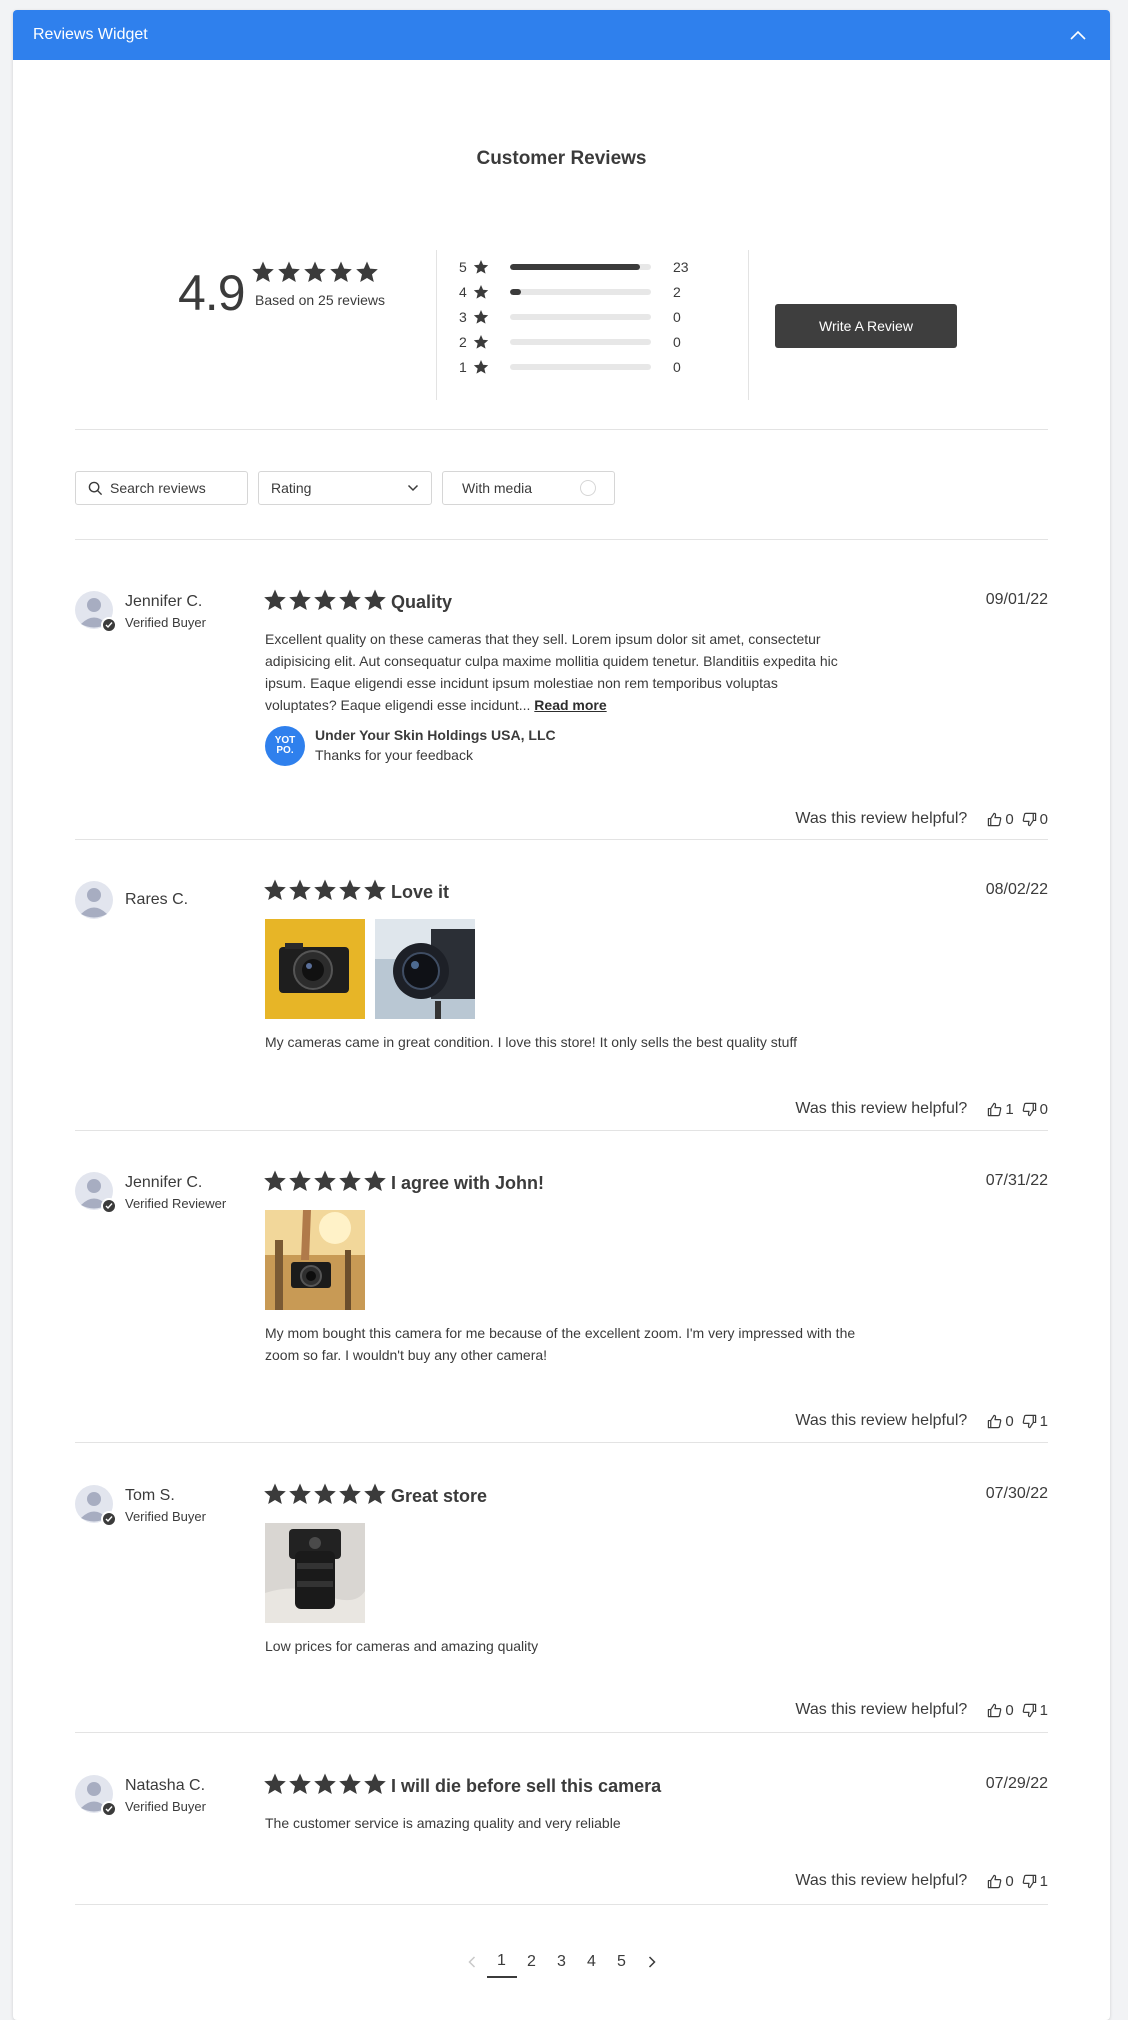 The width and height of the screenshot is (1128, 2020). What do you see at coordinates (1009, 1881) in the screenshot?
I see `thumbs-up-count: 0` at bounding box center [1009, 1881].